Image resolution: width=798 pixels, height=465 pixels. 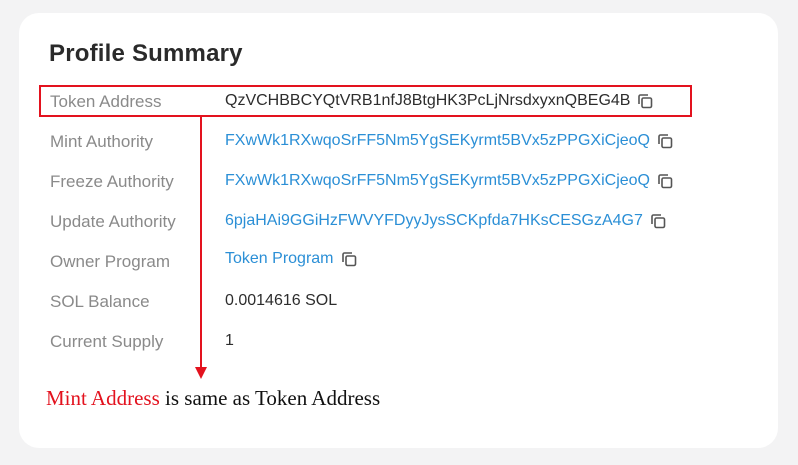 What do you see at coordinates (201, 243) in the screenshot?
I see `annotation-arrow-line` at bounding box center [201, 243].